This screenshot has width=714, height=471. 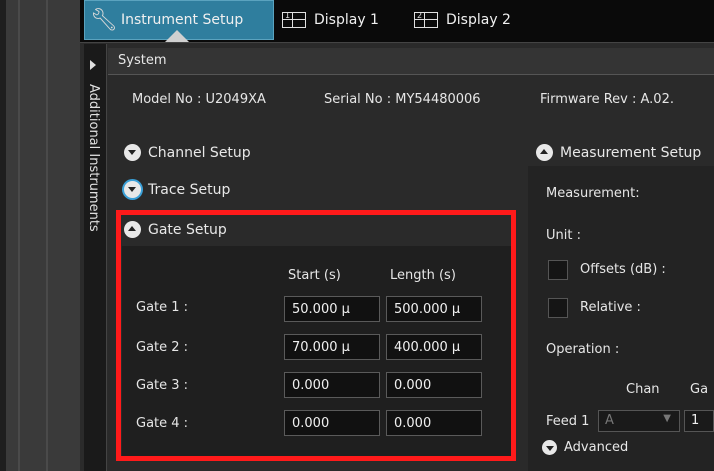 I want to click on tab-display-2-label: Display 2, so click(x=478, y=20).